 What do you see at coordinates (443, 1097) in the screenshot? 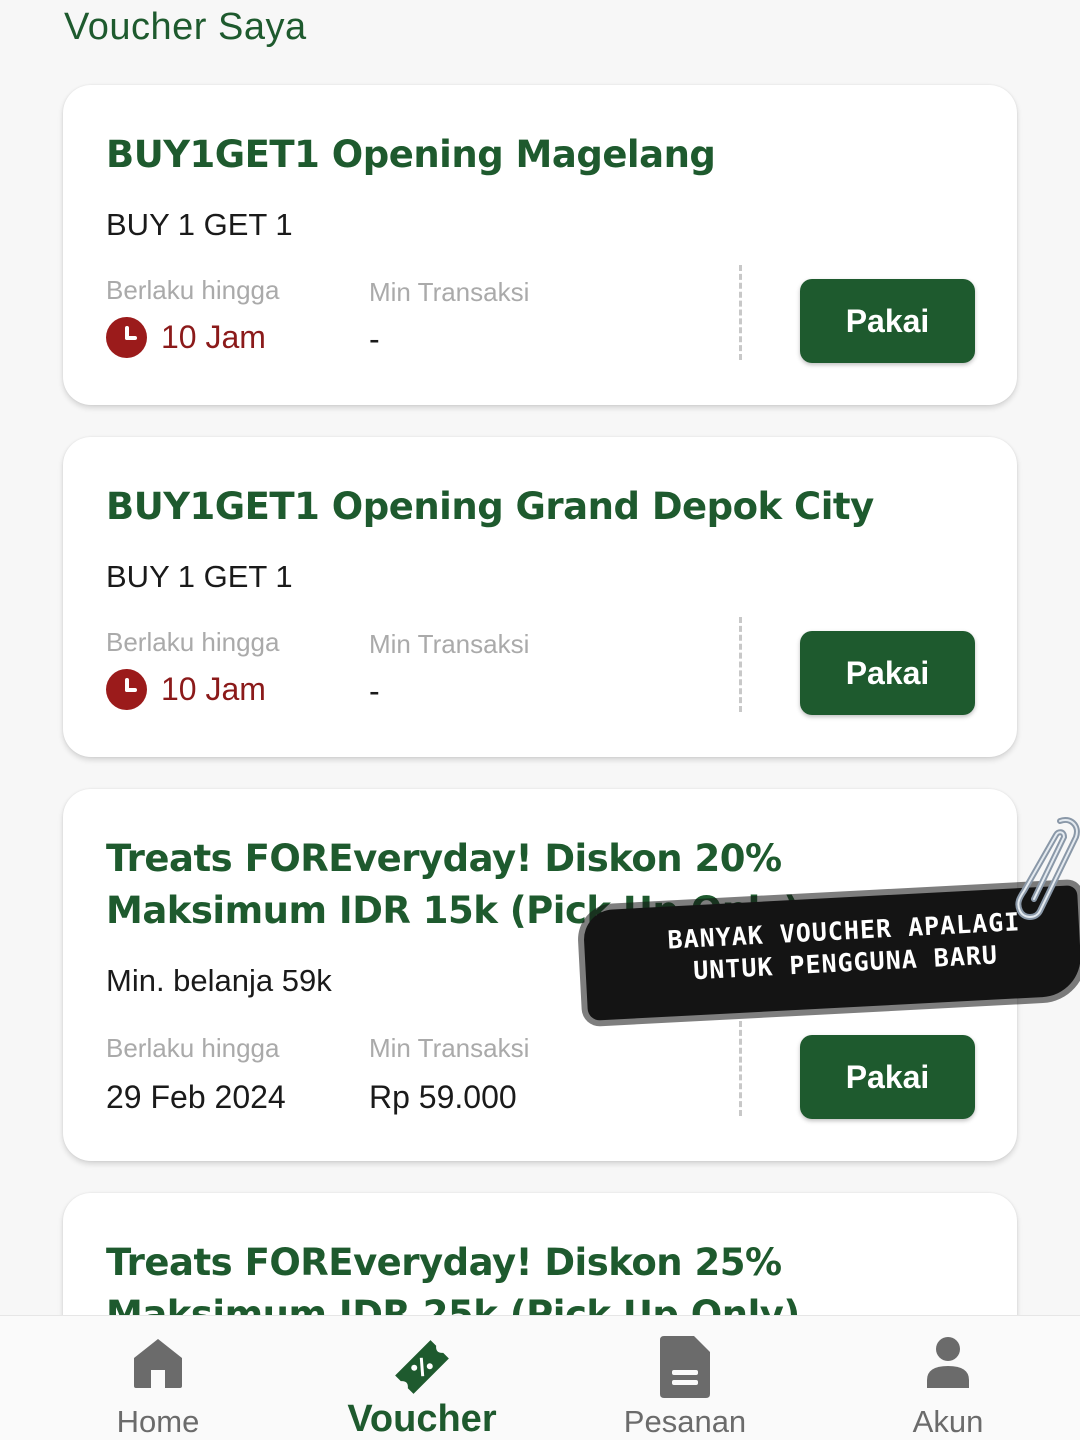
I see `min-transaction-value: Rp 59.000` at bounding box center [443, 1097].